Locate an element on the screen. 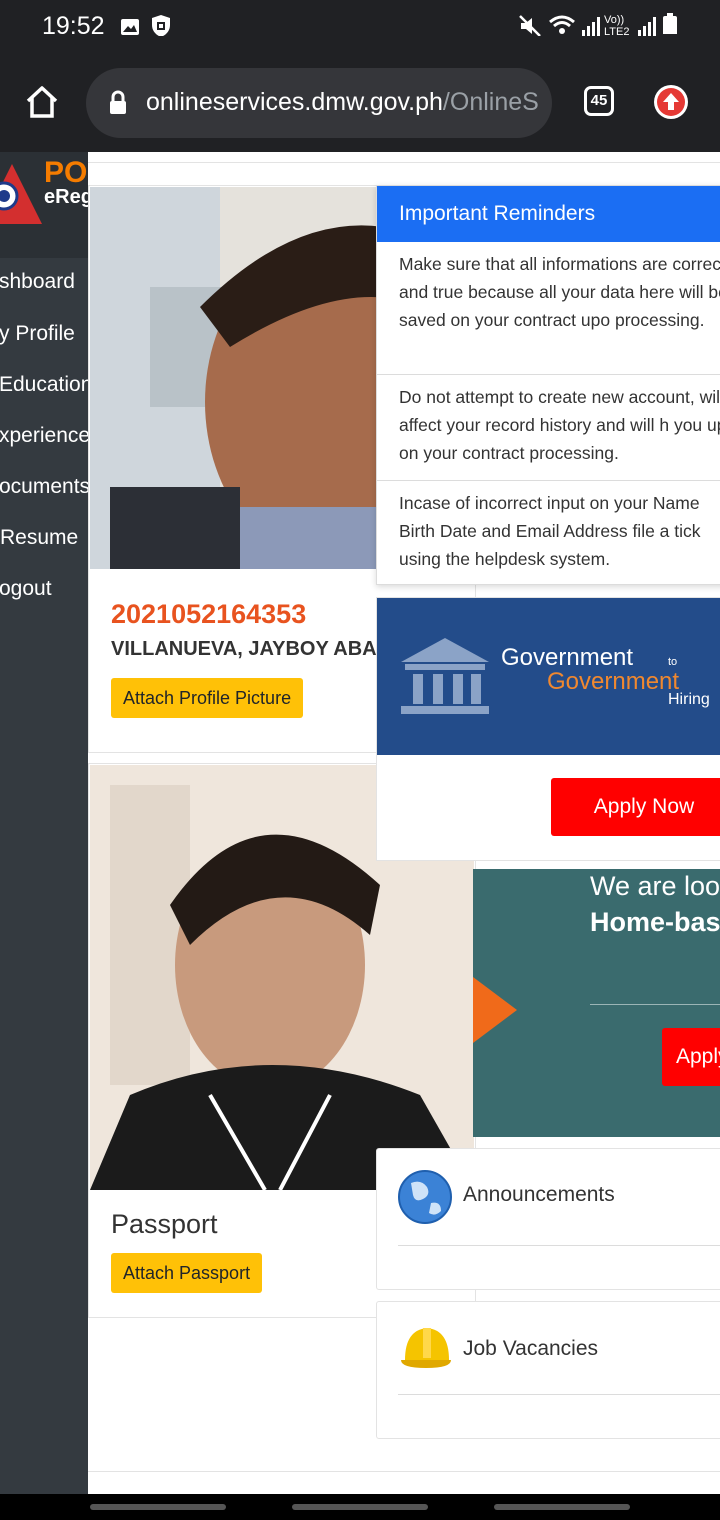  url-host: onlineservices.dmw.gov.ph is located at coordinates (294, 102).